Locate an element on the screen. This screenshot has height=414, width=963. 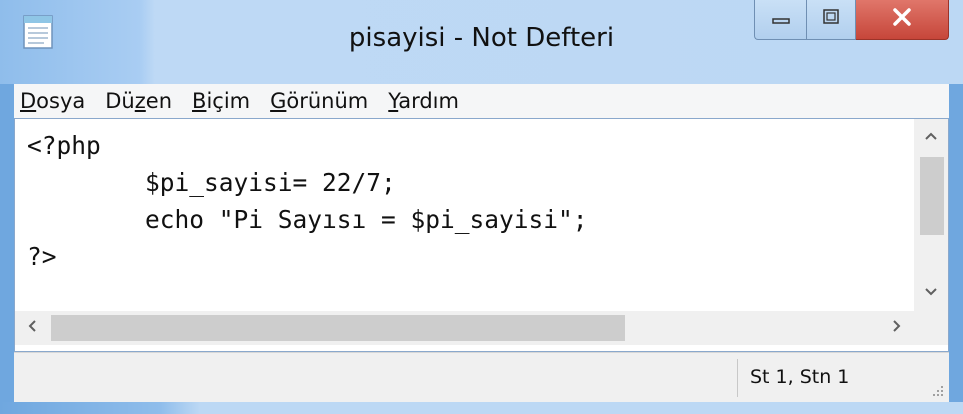
scrollbar-corner is located at coordinates (931, 328).